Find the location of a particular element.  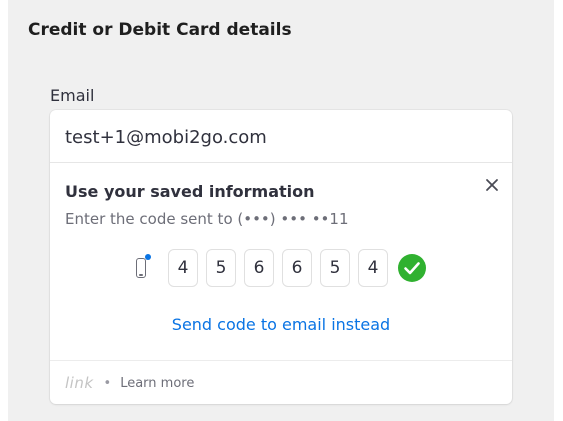

link-footer: link • Learn more is located at coordinates (129, 383).